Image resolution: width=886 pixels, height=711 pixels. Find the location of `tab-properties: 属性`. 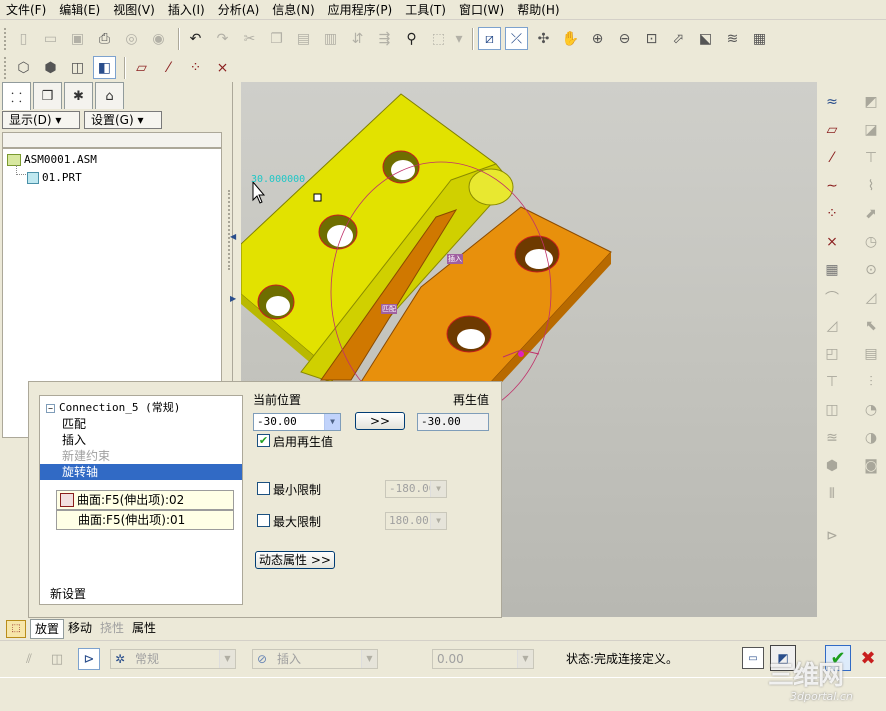

tab-properties: 属性 is located at coordinates (144, 629).